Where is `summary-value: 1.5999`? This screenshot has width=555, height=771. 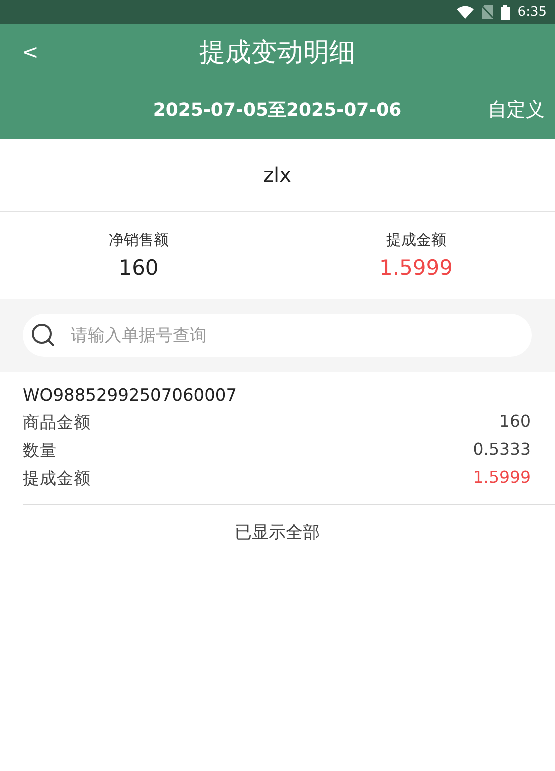 summary-value: 1.5999 is located at coordinates (416, 268).